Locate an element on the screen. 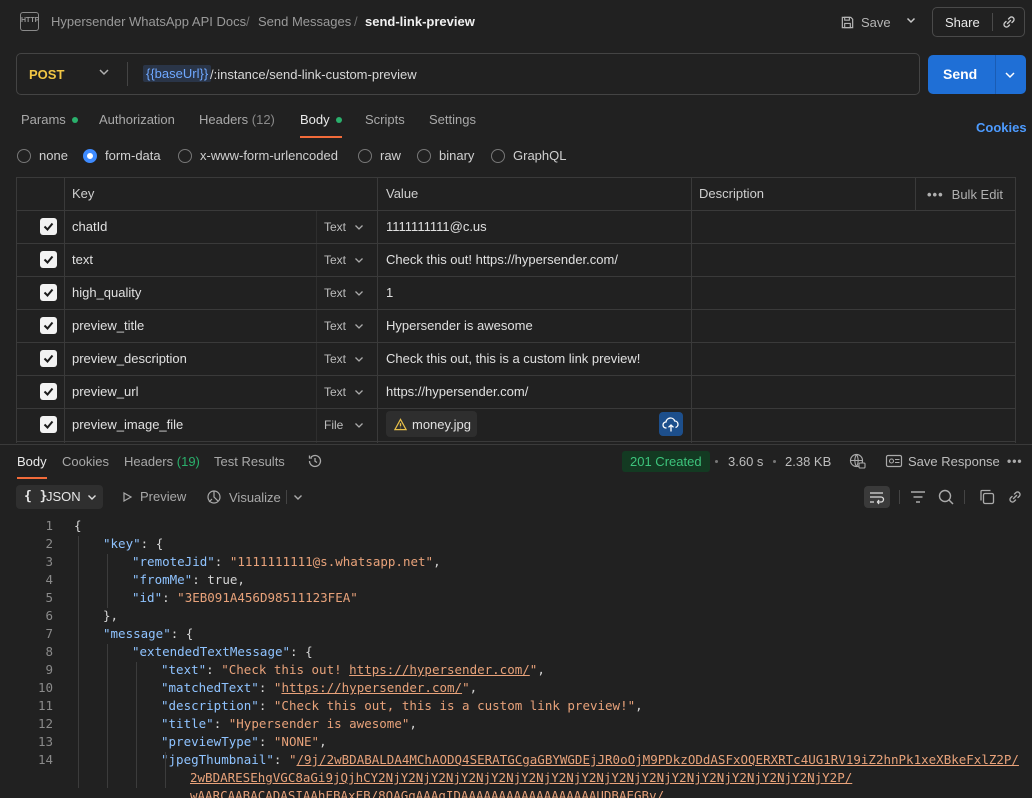 Image resolution: width=1032 pixels, height=798 pixels. param-key: preview_image_file is located at coordinates (127, 424).